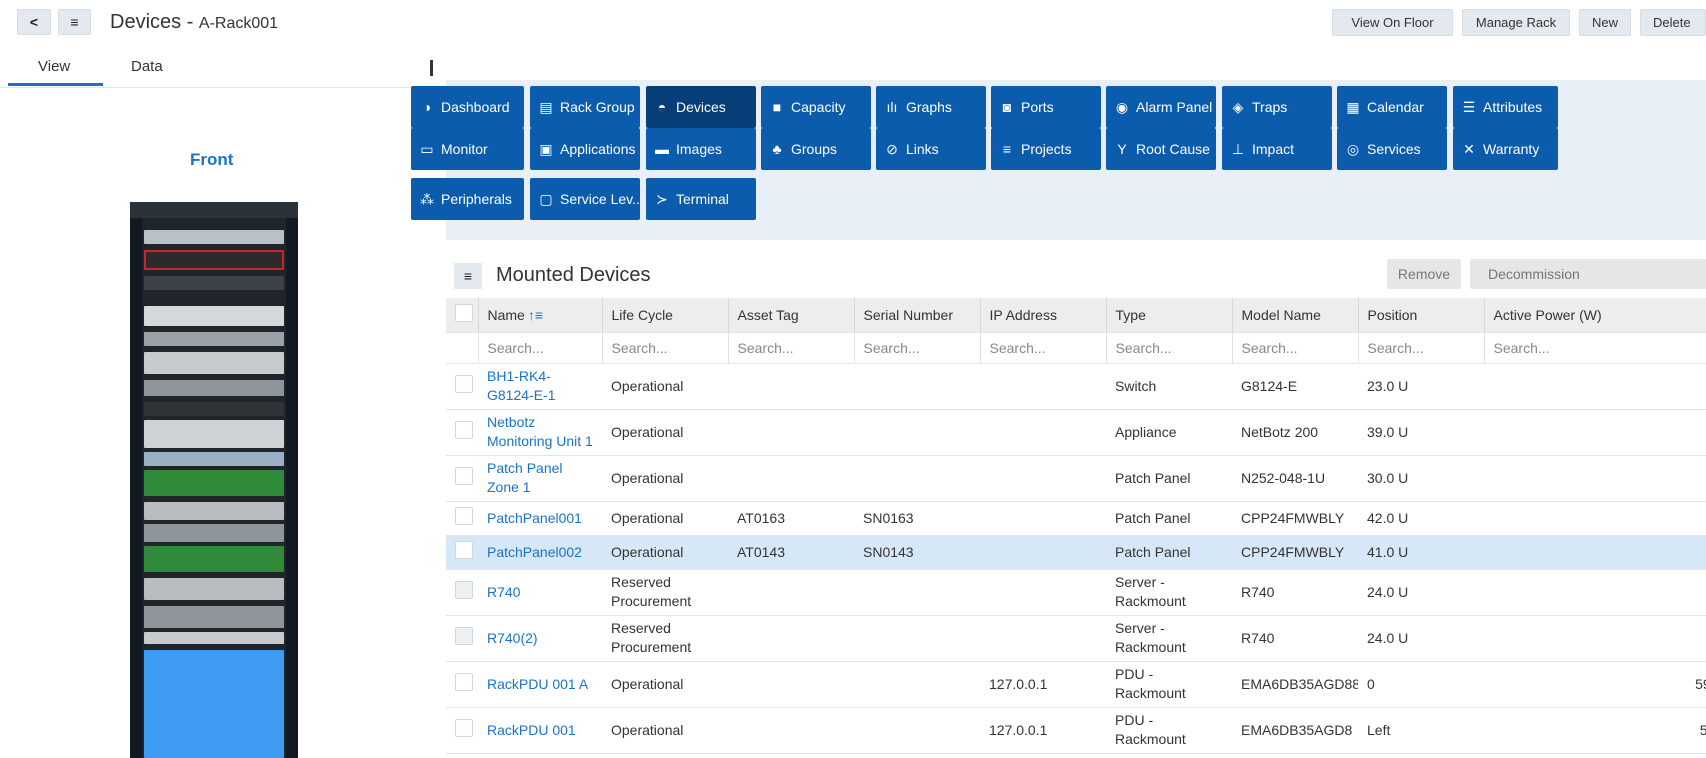 The width and height of the screenshot is (1706, 758). Describe the element at coordinates (540, 552) in the screenshot. I see `cell-name: PatchPanel002` at that location.